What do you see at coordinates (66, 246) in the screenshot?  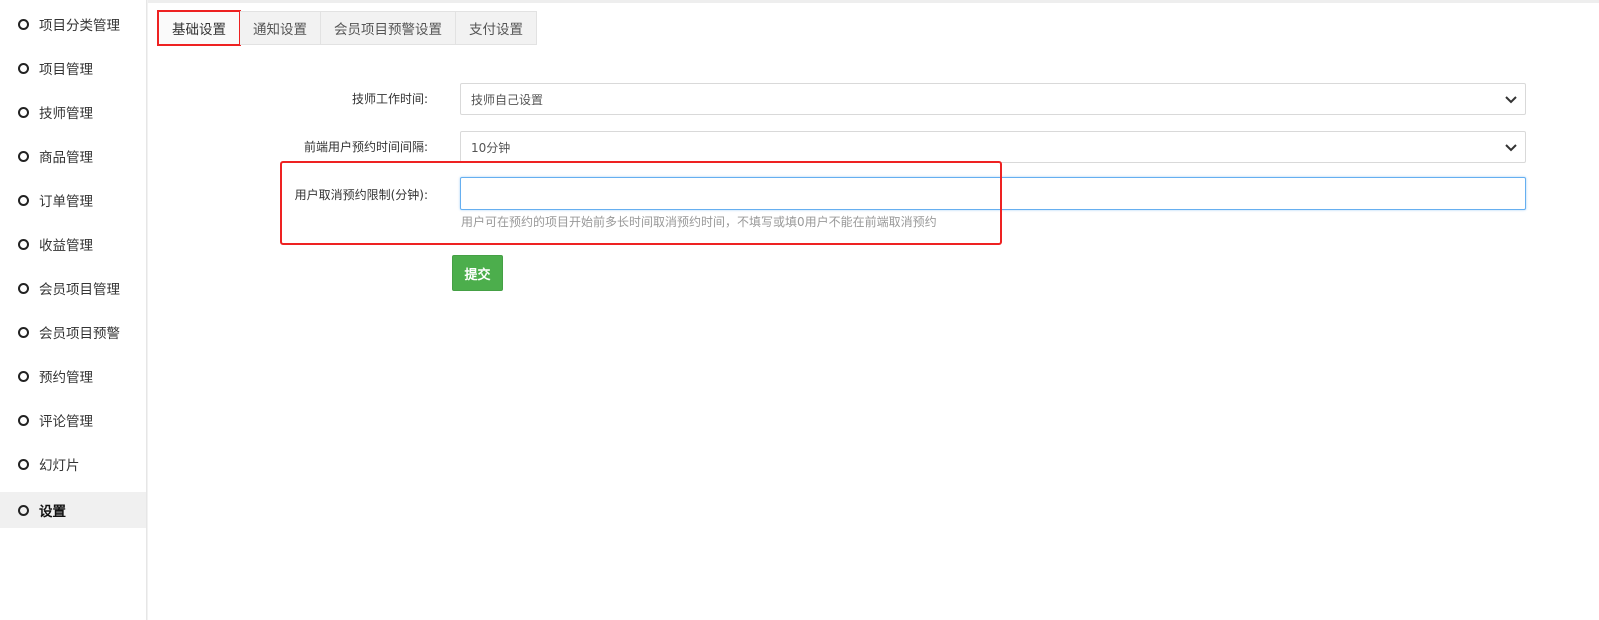 I see `sidebar-item-label: 收益管理` at bounding box center [66, 246].